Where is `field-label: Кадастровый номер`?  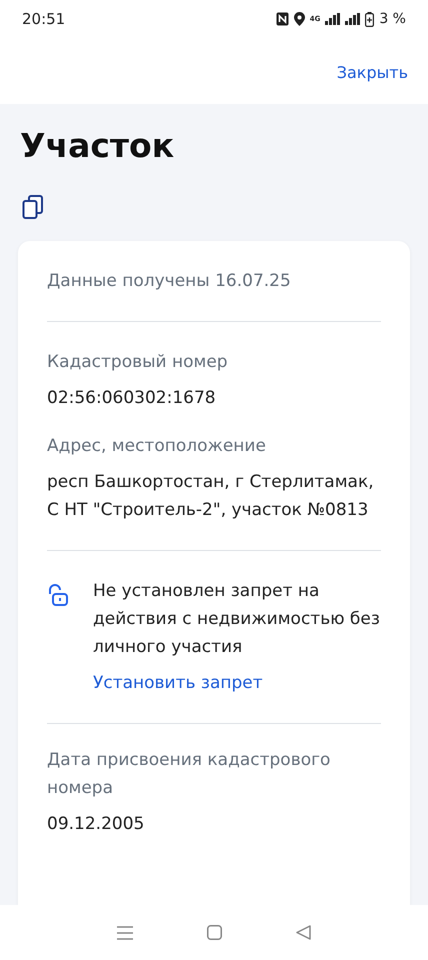
field-label: Кадастровый номер is located at coordinates (138, 362).